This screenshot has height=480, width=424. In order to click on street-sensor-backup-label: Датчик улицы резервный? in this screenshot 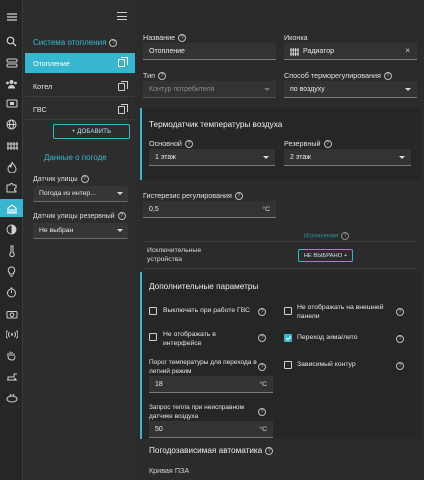, I will do `click(79, 216)`.